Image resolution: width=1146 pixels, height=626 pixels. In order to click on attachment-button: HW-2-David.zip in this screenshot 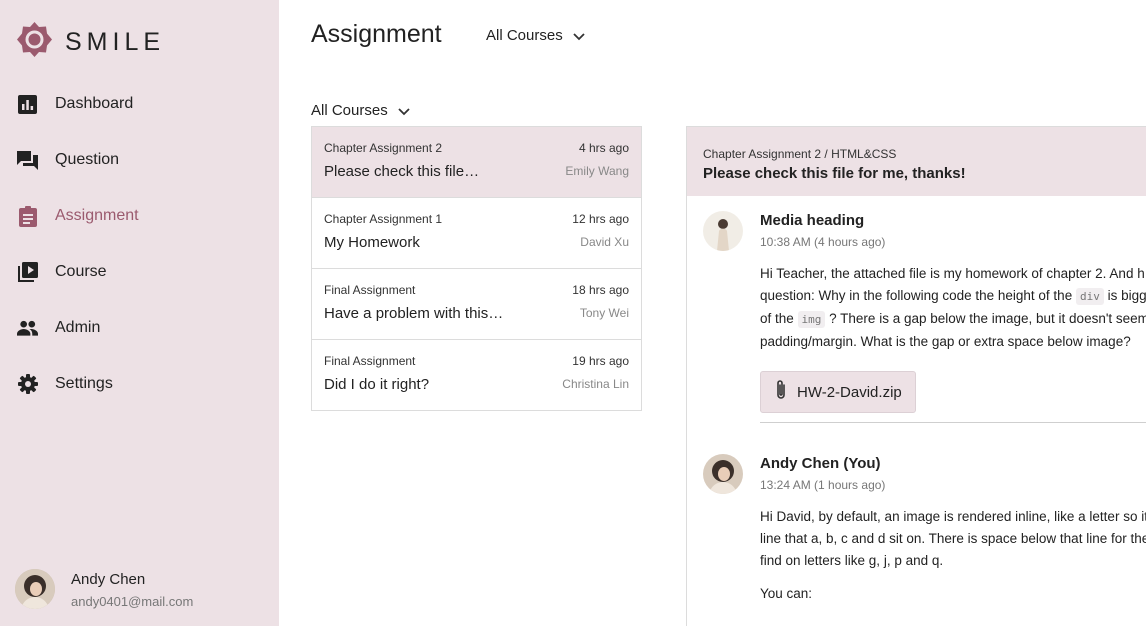, I will do `click(838, 392)`.